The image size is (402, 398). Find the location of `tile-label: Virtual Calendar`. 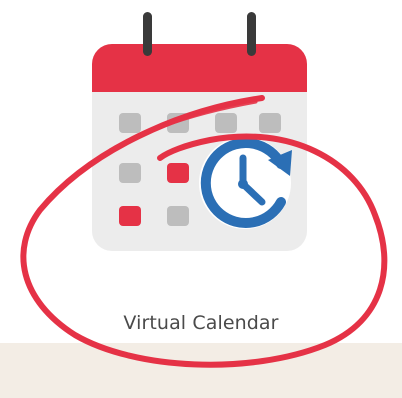

tile-label: Virtual Calendar is located at coordinates (201, 323).